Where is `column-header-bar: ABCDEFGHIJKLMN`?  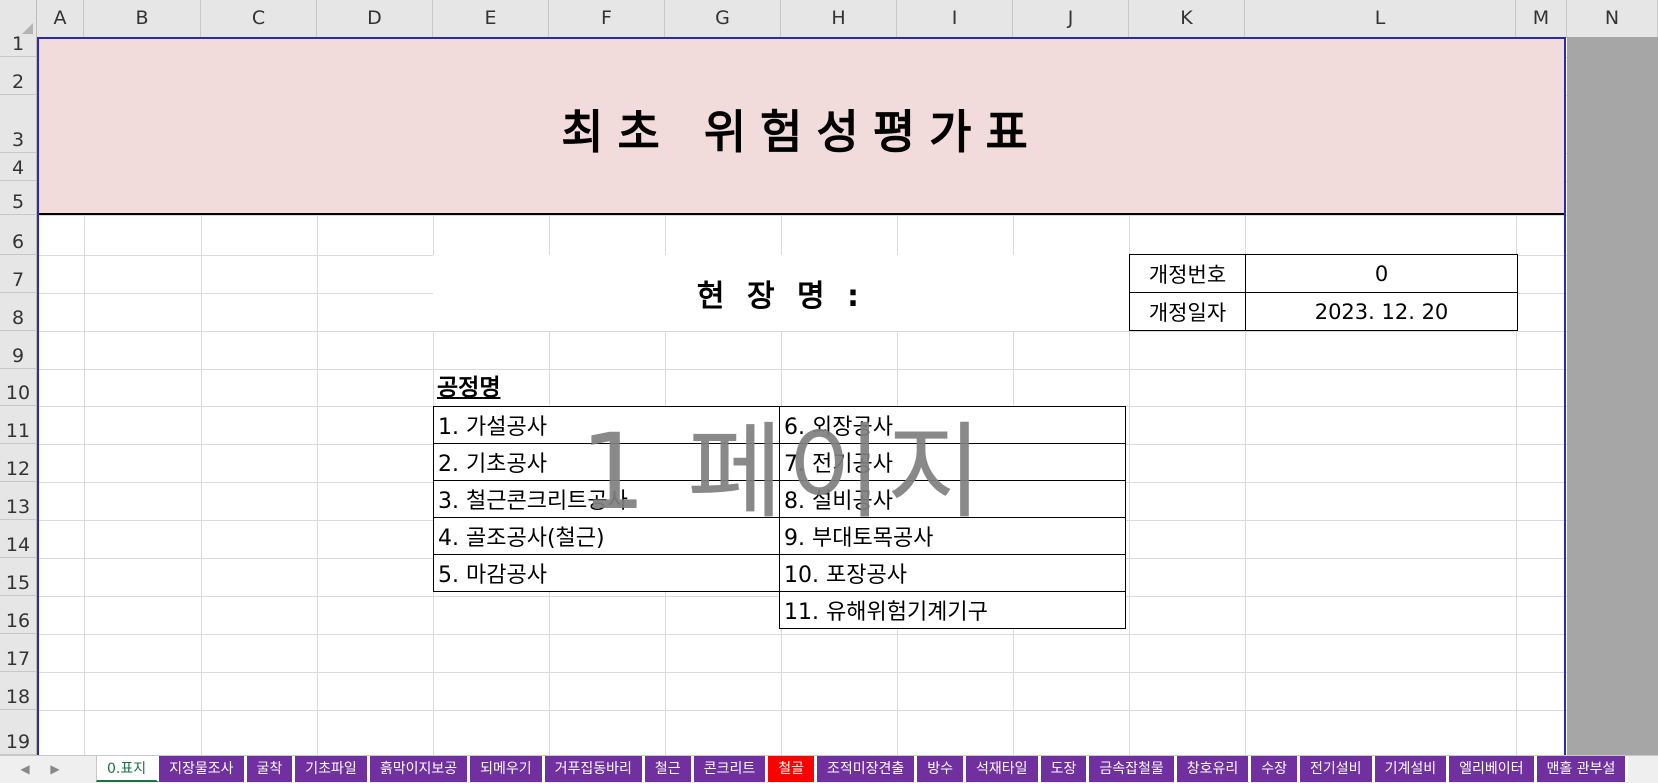 column-header-bar: ABCDEFGHIJKLMN is located at coordinates (829, 19).